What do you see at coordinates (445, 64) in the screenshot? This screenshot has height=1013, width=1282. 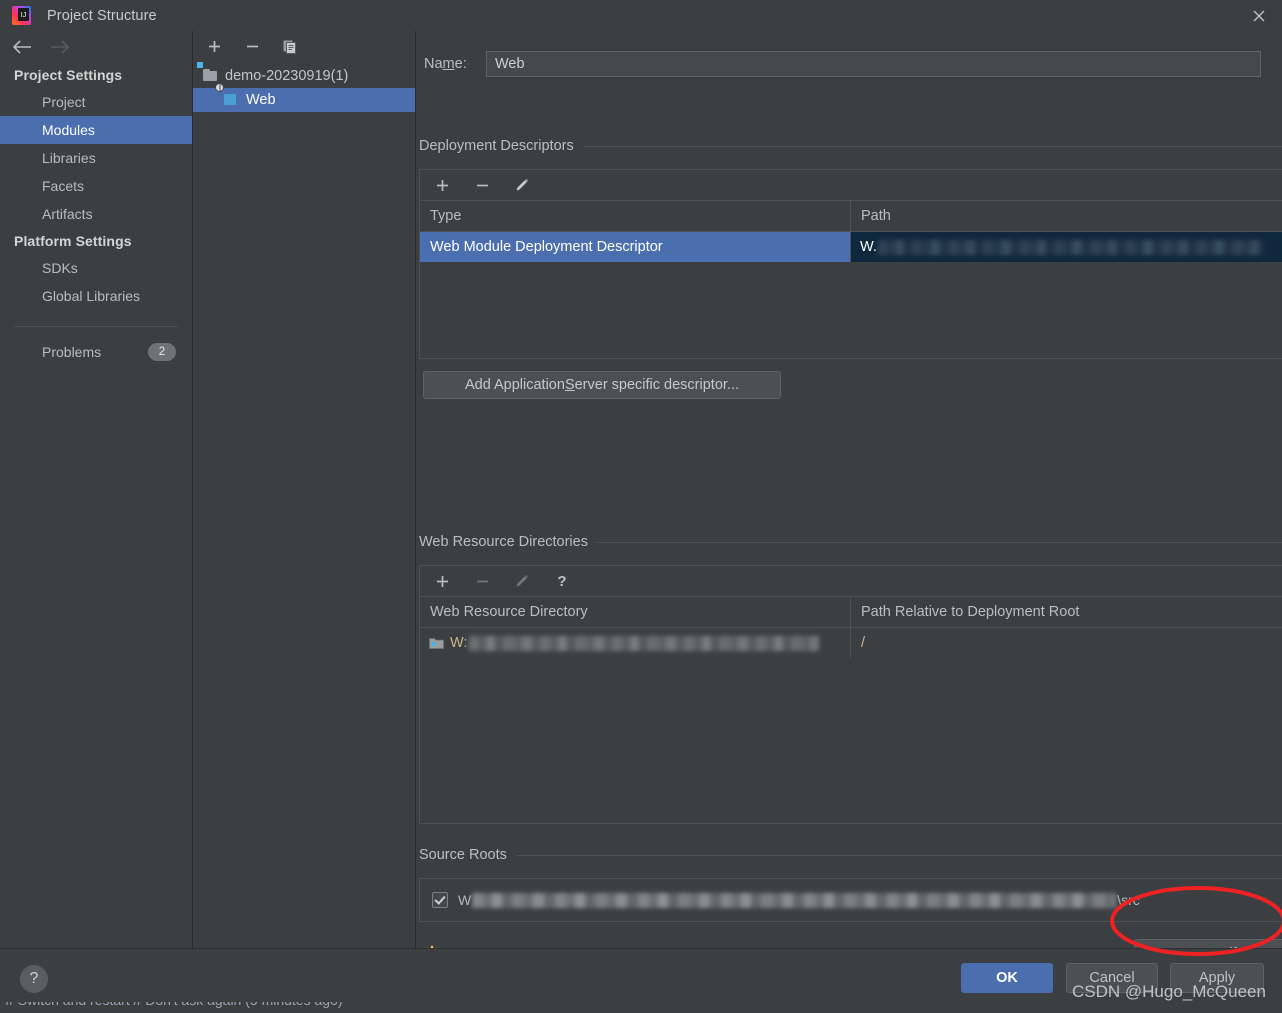 I see `name-label: Name:` at bounding box center [445, 64].